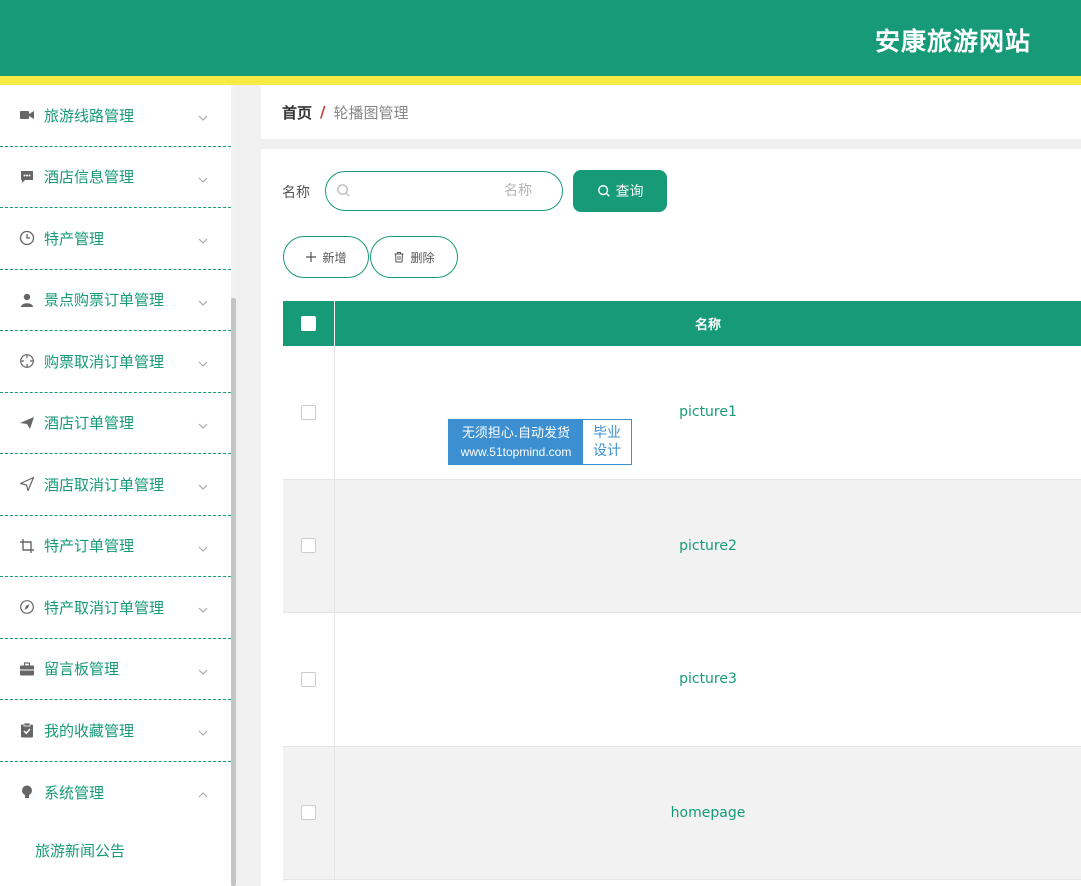 The height and width of the screenshot is (886, 1081). I want to click on clipboard-check-icon, so click(27, 730).